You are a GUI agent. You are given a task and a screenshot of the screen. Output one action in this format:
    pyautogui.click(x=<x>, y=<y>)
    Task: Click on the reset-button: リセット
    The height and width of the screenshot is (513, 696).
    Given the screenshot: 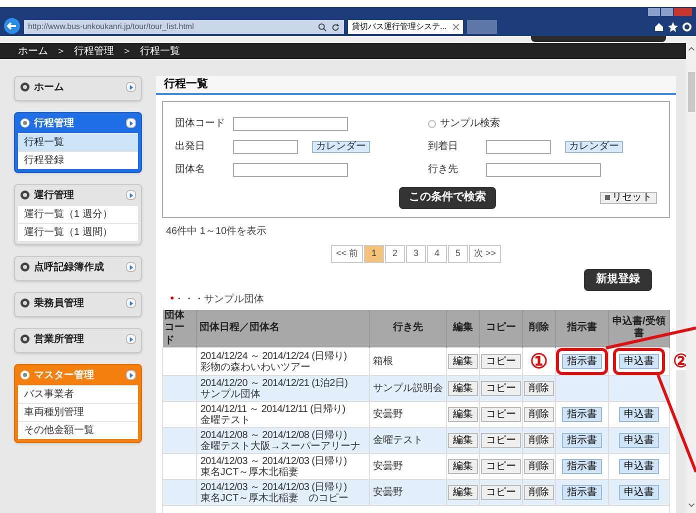 What is the action you would take?
    pyautogui.click(x=628, y=198)
    